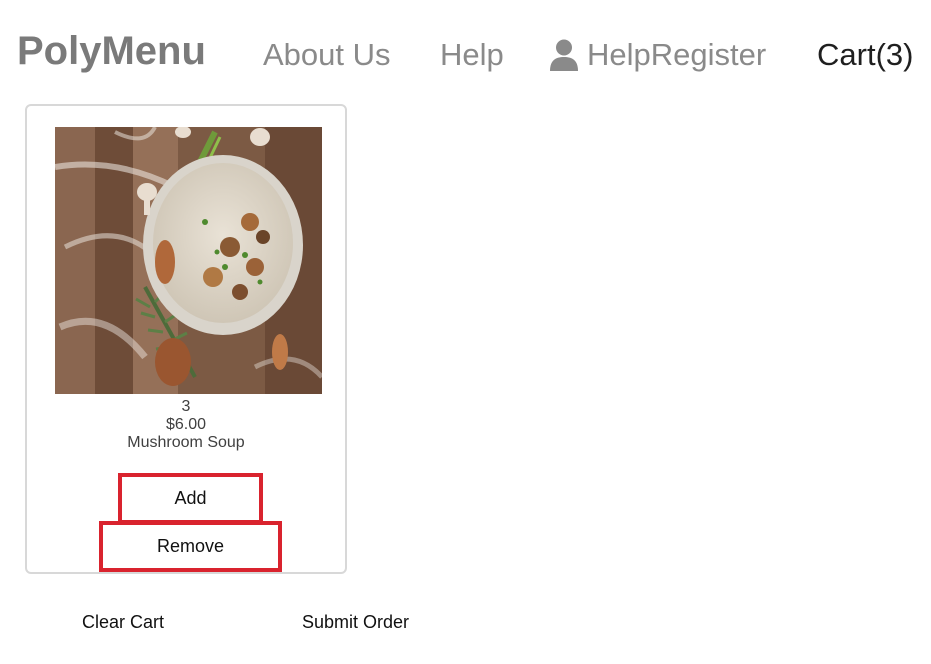  Describe the element at coordinates (186, 442) in the screenshot. I see `item-name: Mushroom Soup` at that location.